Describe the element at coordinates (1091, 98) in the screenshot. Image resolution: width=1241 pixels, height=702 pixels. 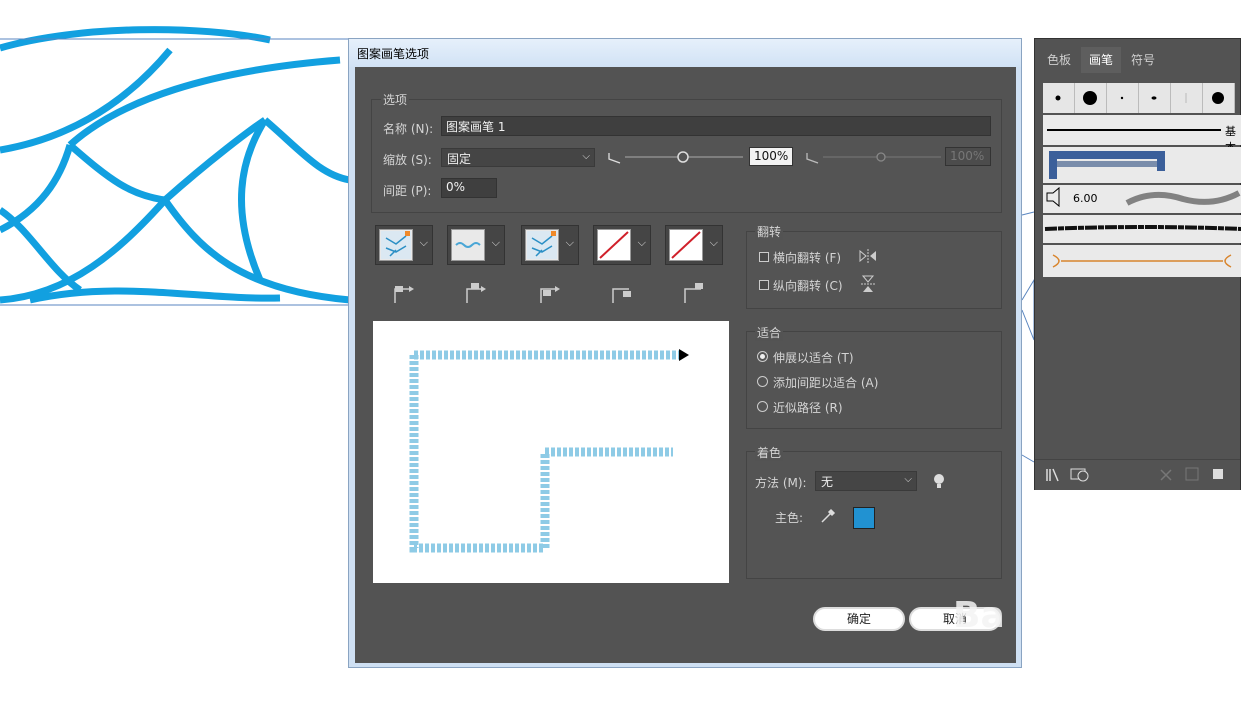
I see `brush-dot-large` at that location.